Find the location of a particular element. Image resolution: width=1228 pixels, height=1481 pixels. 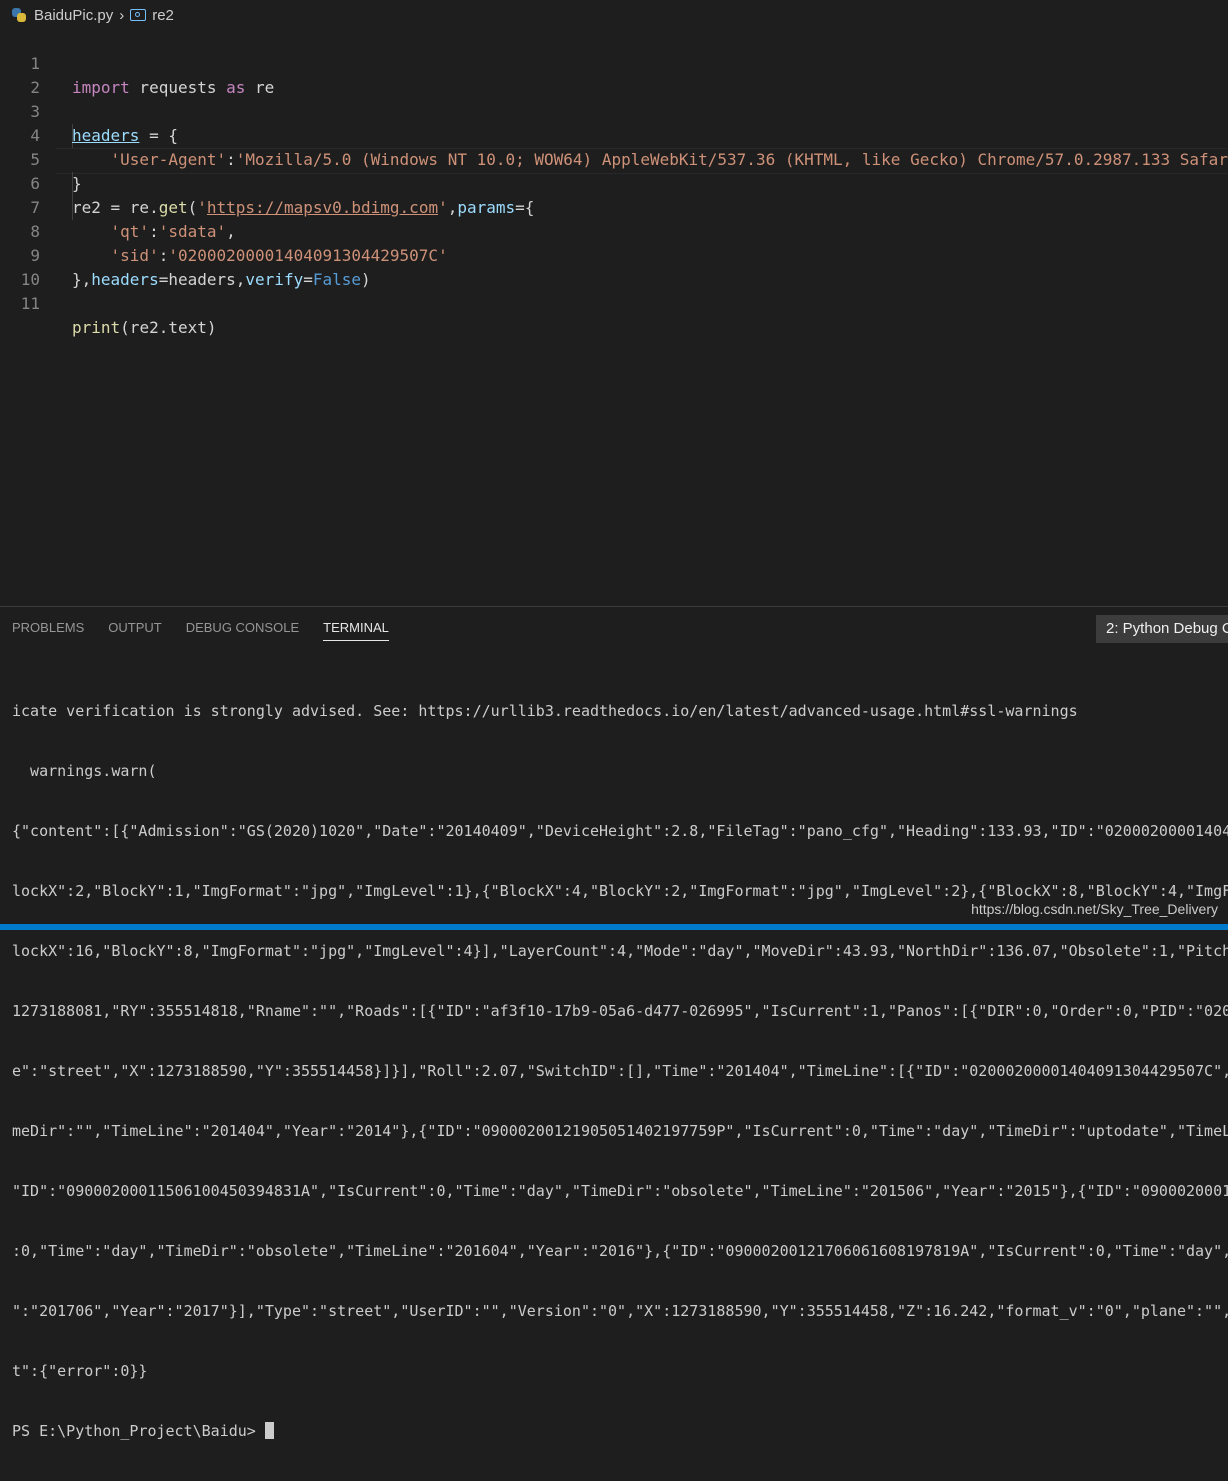

terminal-prompt: PS E:\Python_Project\Baidu> is located at coordinates (138, 1431).